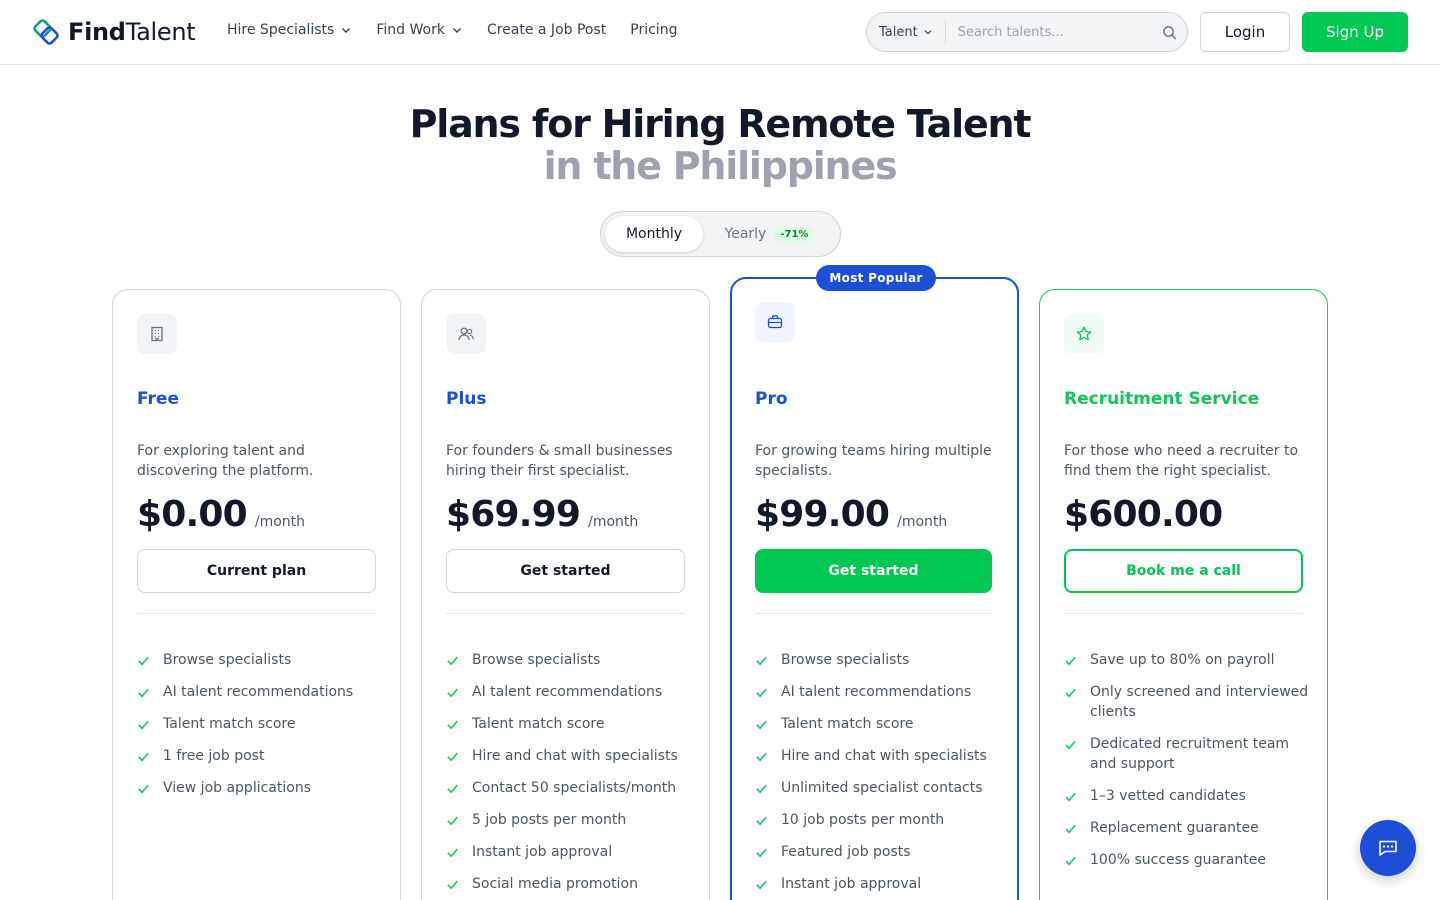 This screenshot has width=1440, height=900. What do you see at coordinates (775, 322) in the screenshot?
I see `briefcase-icon` at bounding box center [775, 322].